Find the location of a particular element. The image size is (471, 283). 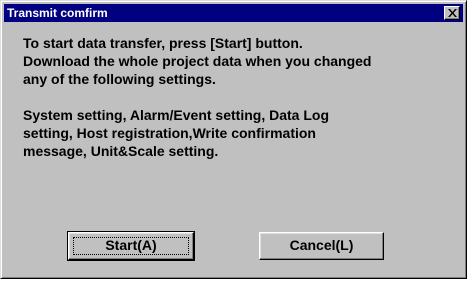

close-button is located at coordinates (452, 13).